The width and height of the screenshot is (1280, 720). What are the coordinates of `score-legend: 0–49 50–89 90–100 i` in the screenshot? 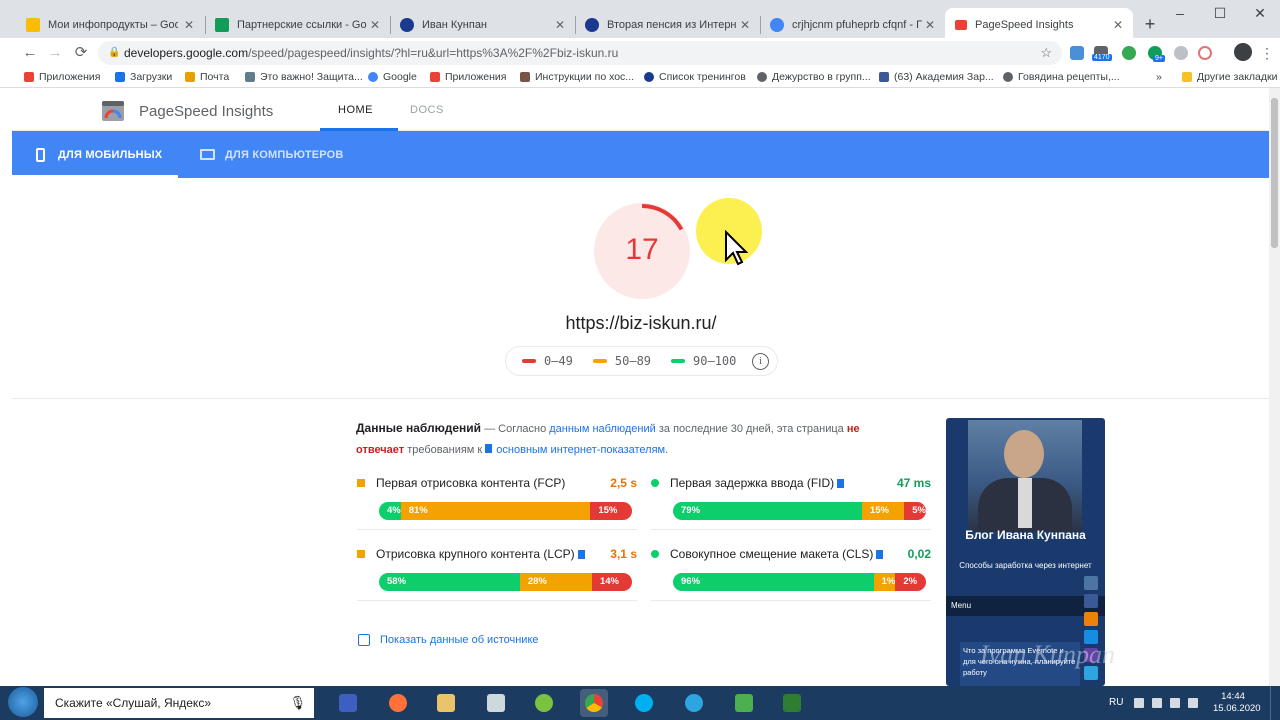 It's located at (641, 361).